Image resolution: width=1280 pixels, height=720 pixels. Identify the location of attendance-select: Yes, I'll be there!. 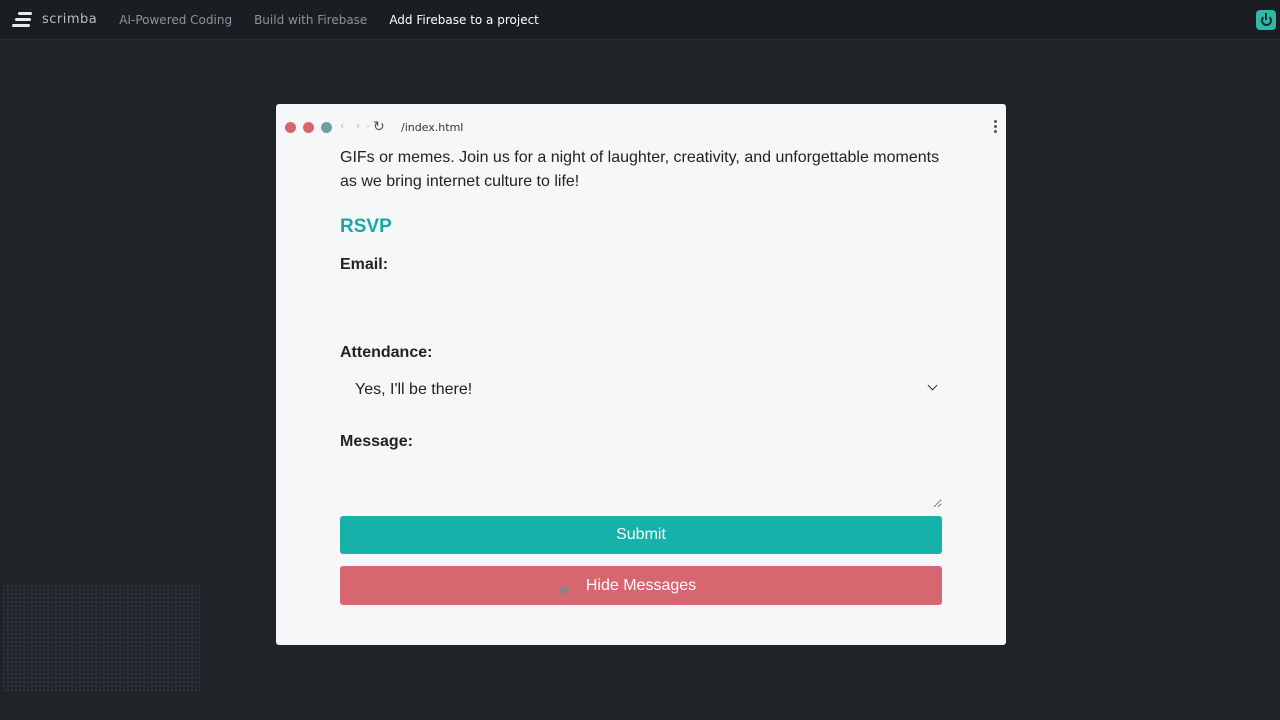
(641, 390).